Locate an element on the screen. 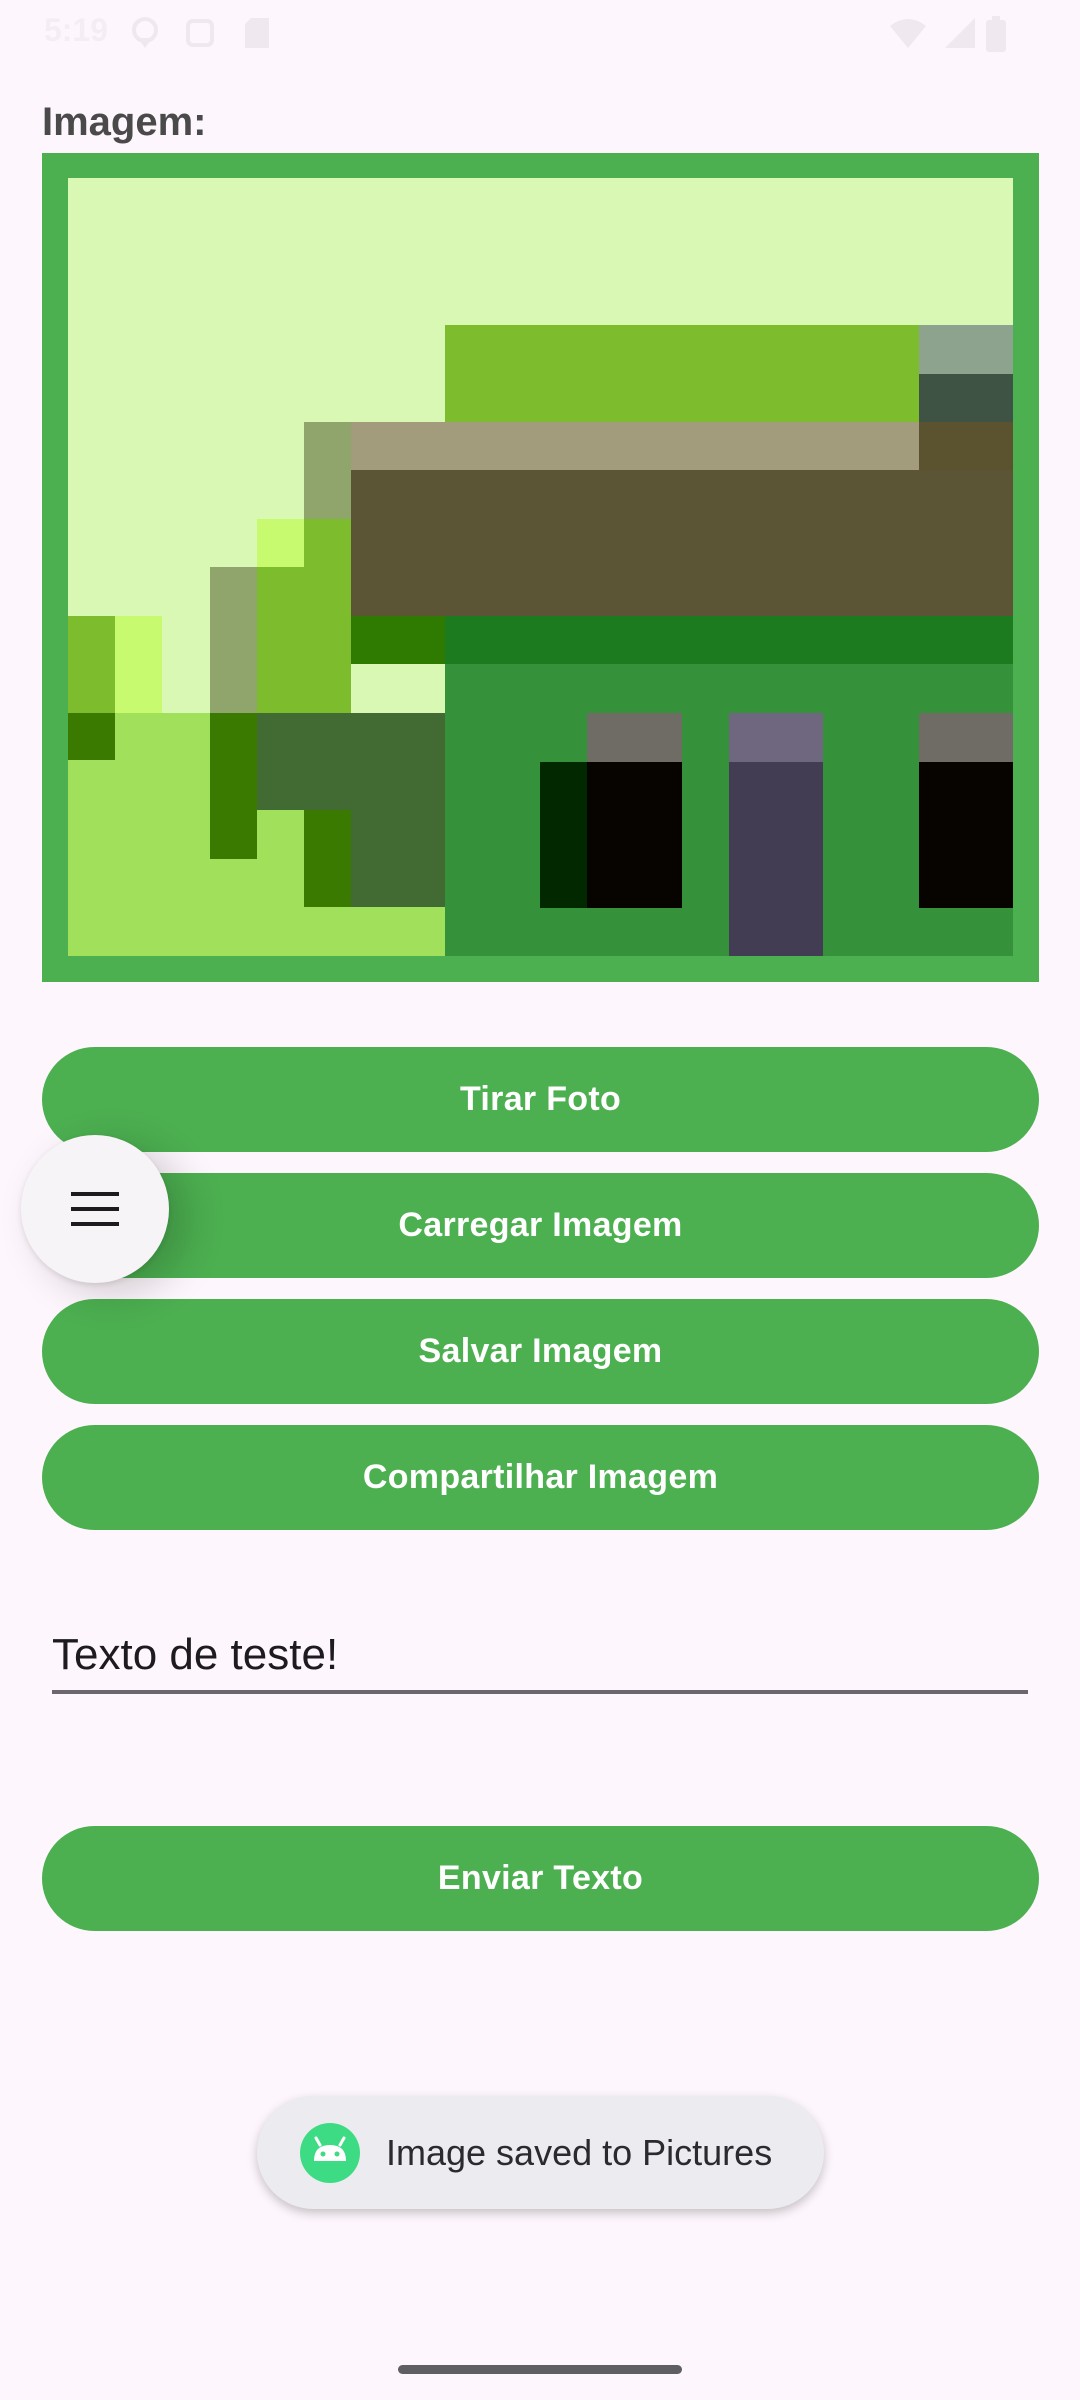 This screenshot has height=2400, width=1080. menu-button is located at coordinates (95, 1209).